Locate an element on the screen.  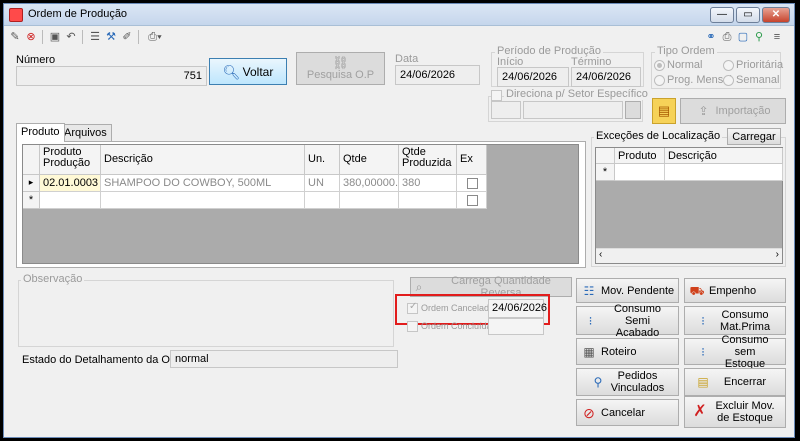
tools-icon: ⚒ is located at coordinates (111, 37).